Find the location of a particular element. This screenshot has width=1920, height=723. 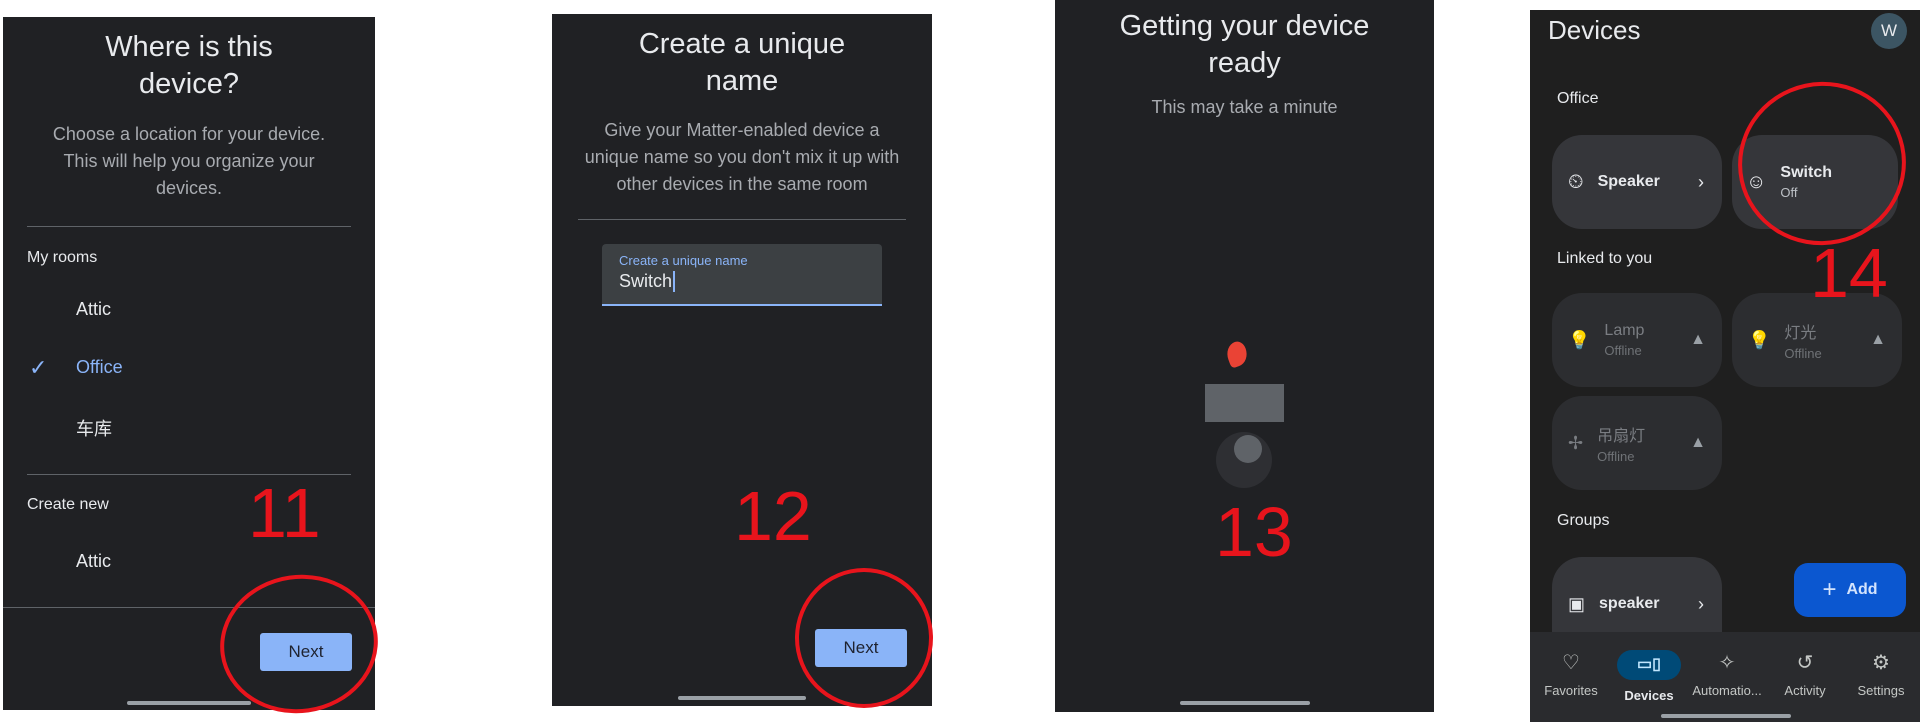

speaker-icon: ⏲ is located at coordinates (1576, 181).